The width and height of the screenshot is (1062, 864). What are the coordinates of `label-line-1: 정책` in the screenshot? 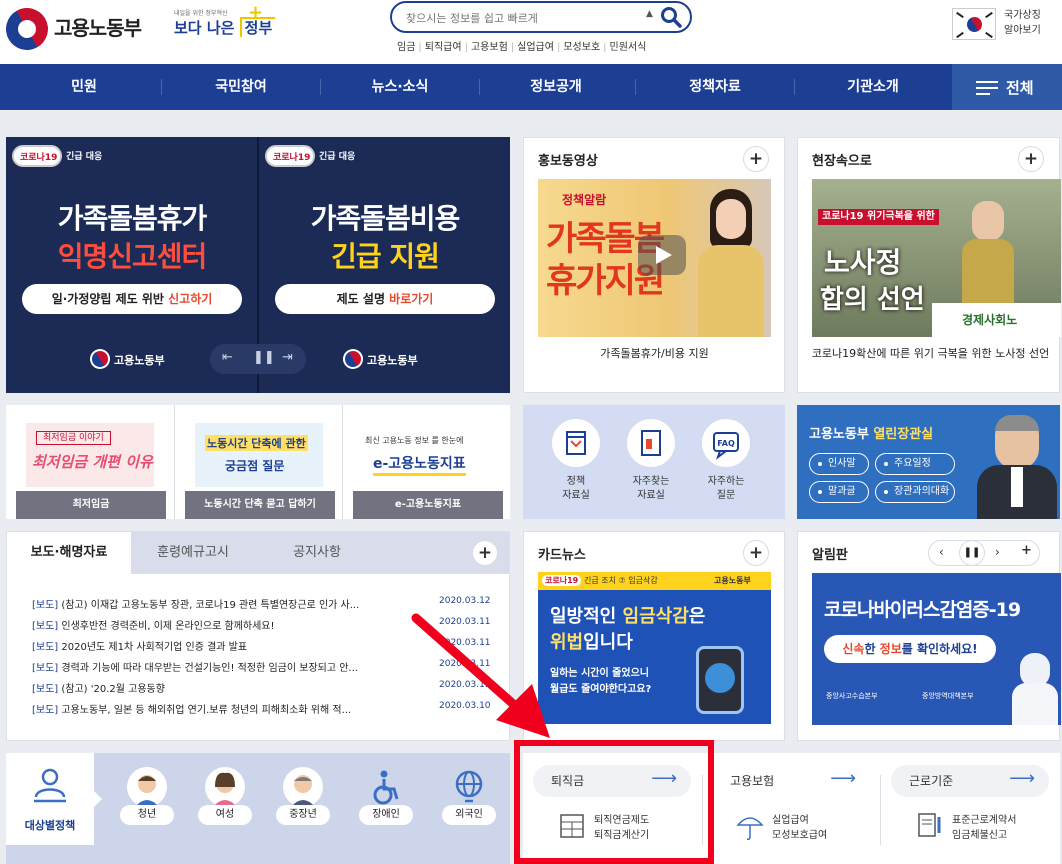 It's located at (576, 481).